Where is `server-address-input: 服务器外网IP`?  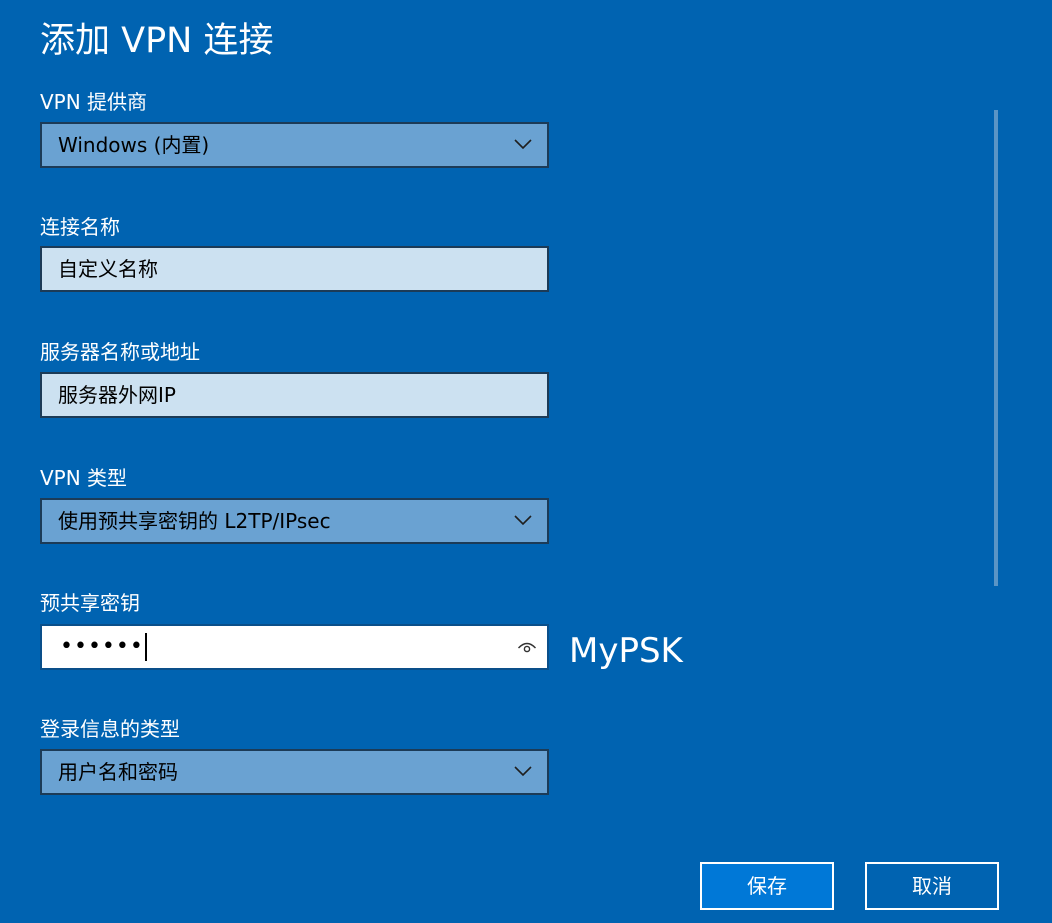
server-address-input: 服务器外网IP is located at coordinates (294, 395).